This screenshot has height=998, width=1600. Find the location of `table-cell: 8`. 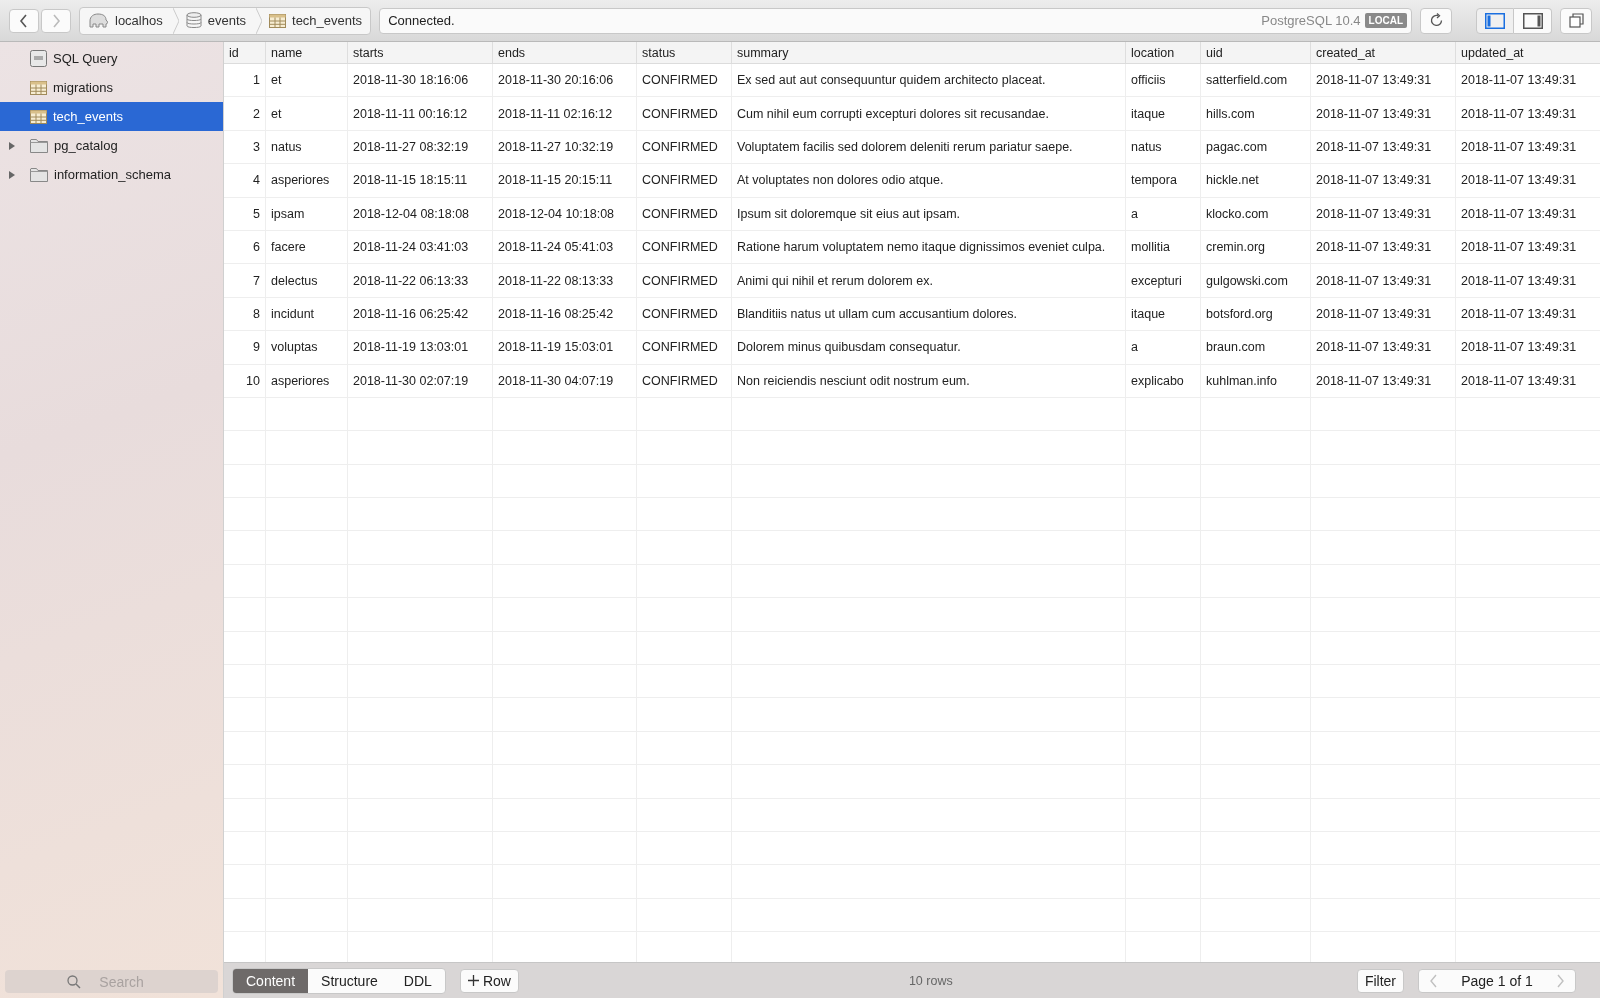

table-cell: 8 is located at coordinates (245, 314).